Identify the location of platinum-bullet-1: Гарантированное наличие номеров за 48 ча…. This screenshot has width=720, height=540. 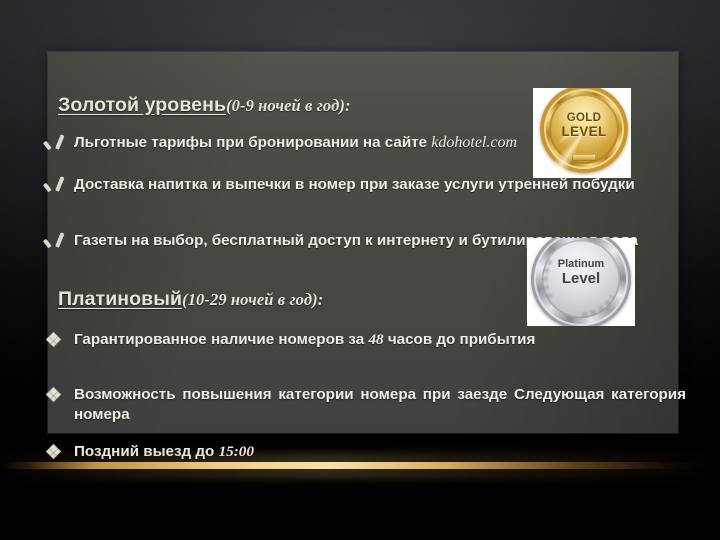
(365, 340).